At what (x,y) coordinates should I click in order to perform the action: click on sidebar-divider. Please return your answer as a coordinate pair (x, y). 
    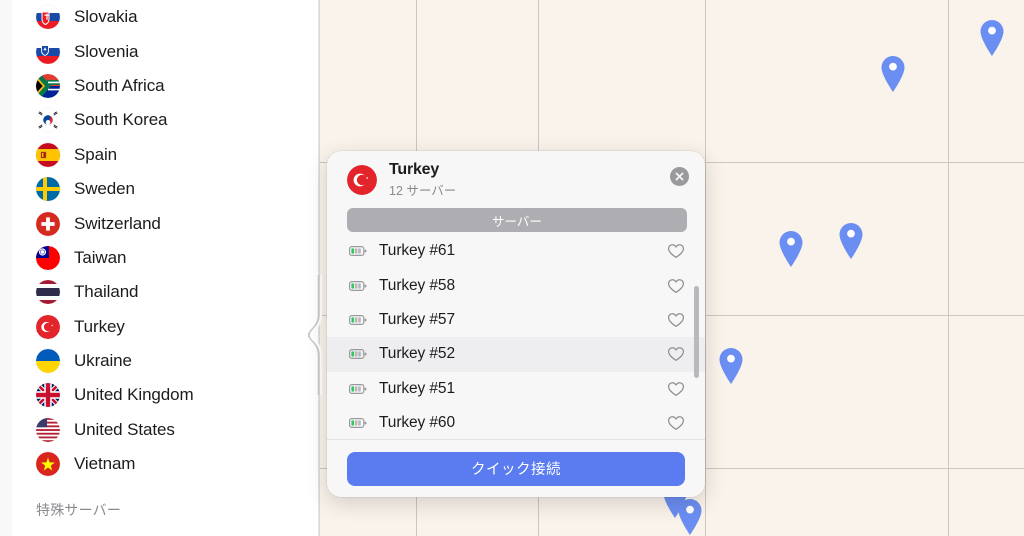
    Looking at the image, I should click on (319, 268).